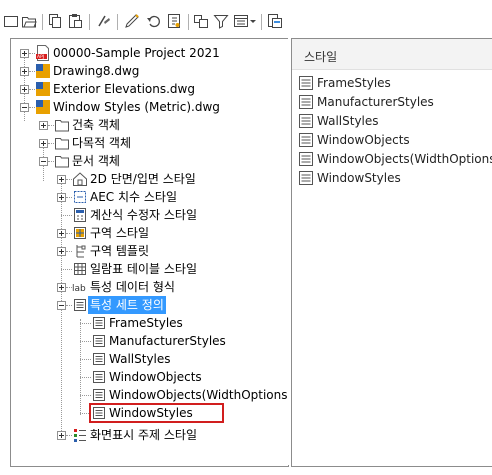  I want to click on zone-style-icon, so click(80, 233).